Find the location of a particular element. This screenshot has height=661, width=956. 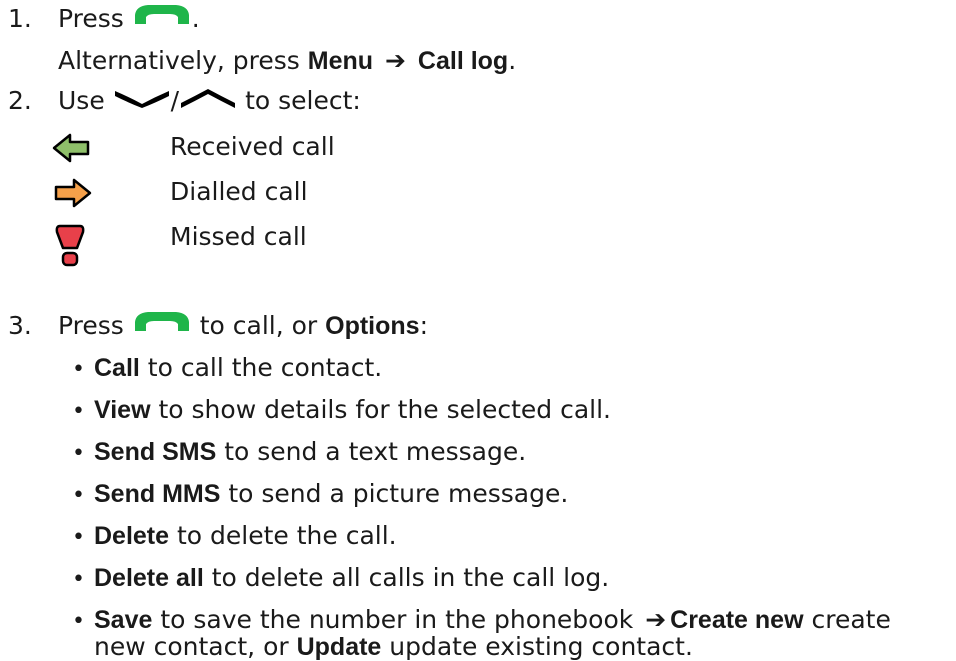

chevron-up-icon is located at coordinates (208, 100).